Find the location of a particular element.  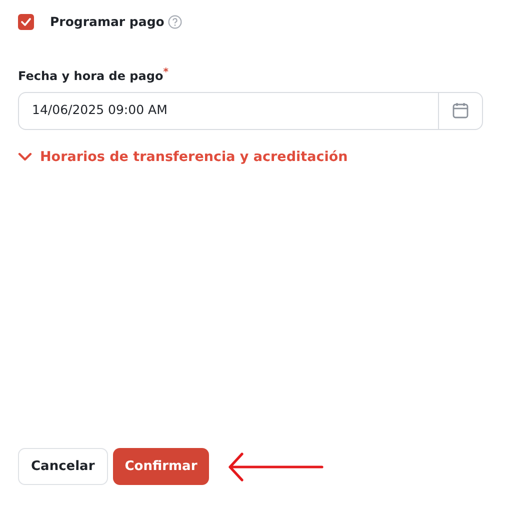

help-icon is located at coordinates (175, 22).